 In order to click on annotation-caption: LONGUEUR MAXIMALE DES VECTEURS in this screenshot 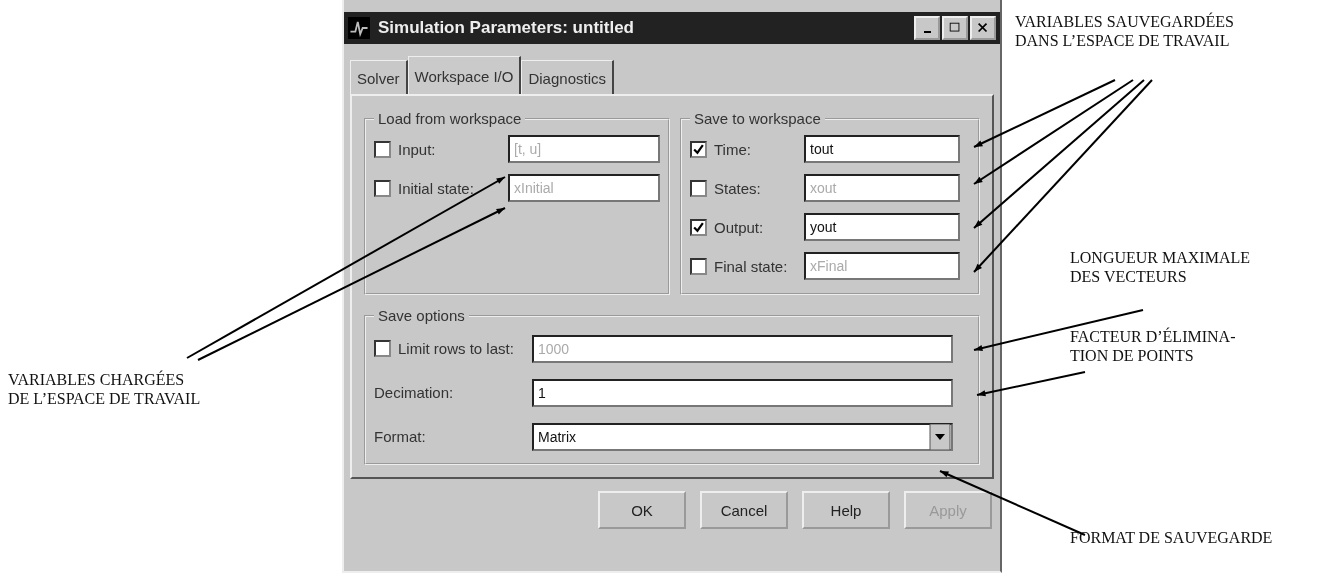, I will do `click(1160, 267)`.